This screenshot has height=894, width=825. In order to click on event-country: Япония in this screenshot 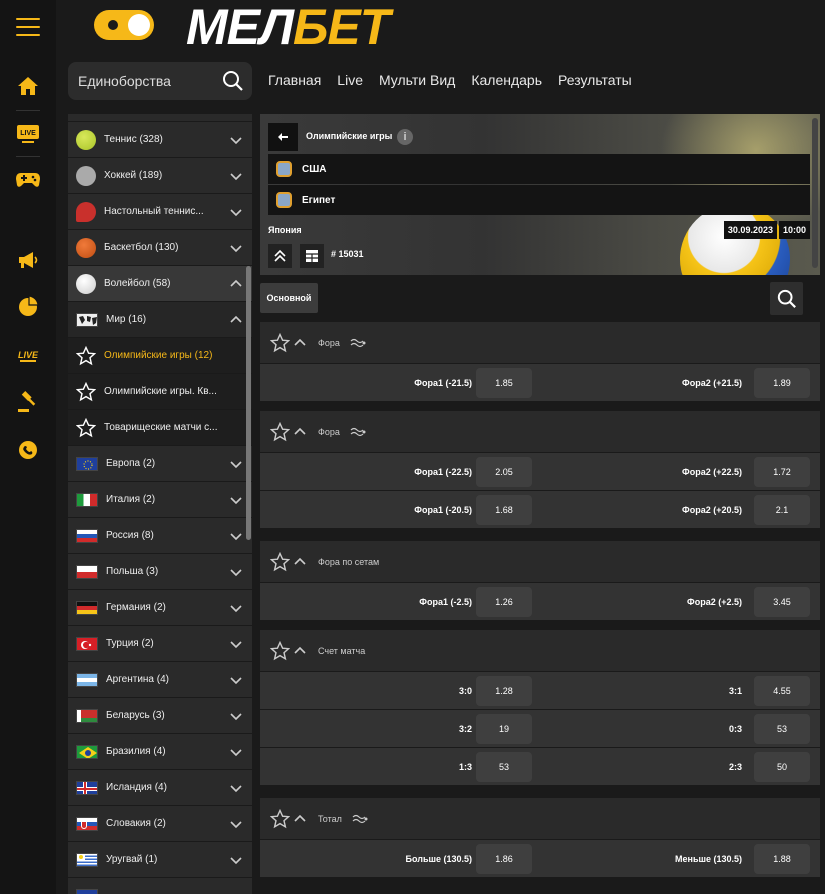, I will do `click(285, 230)`.